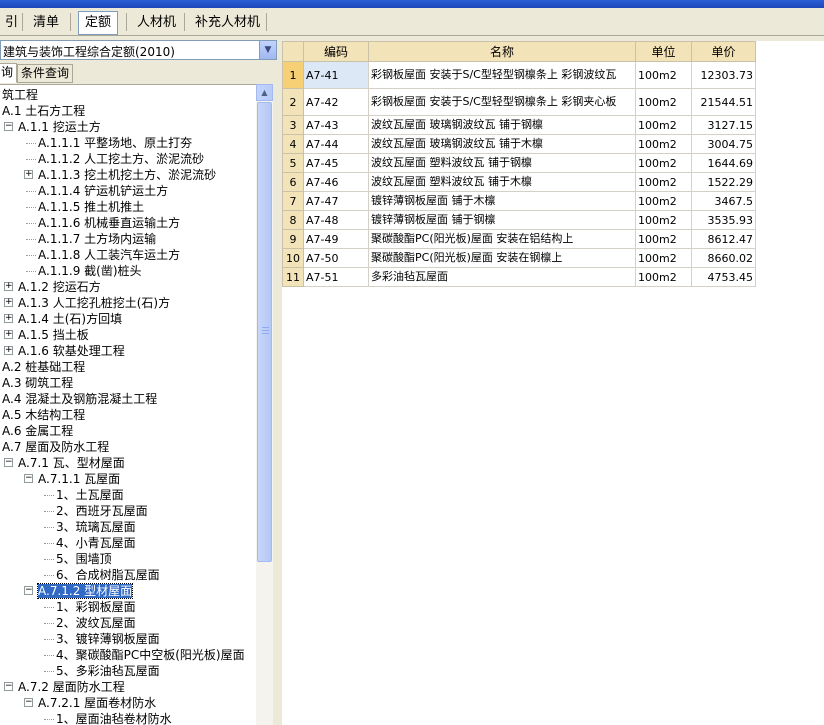 The image size is (824, 725). Describe the element at coordinates (267, 50) in the screenshot. I see `chevron-down-icon: ▼` at that location.